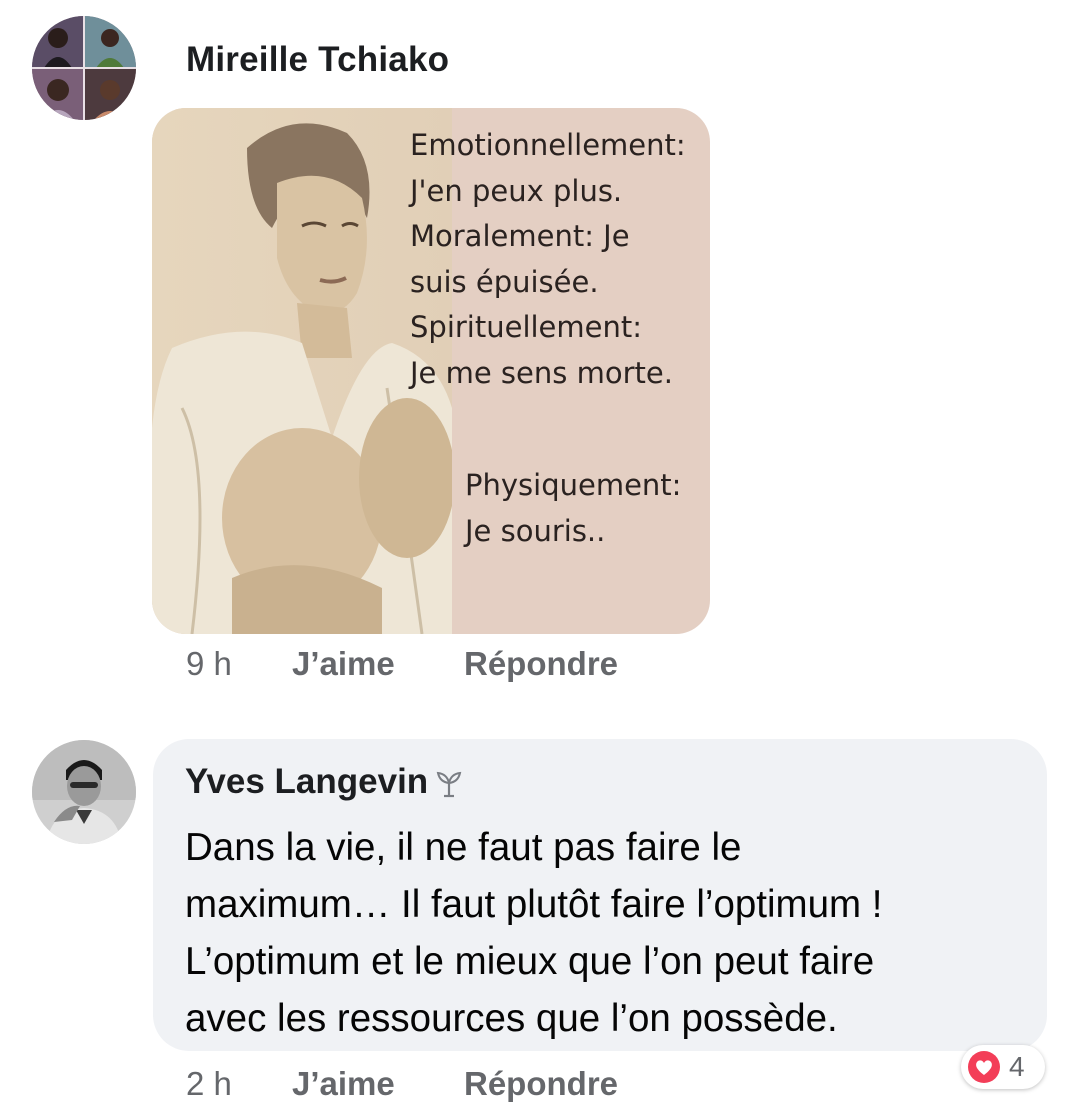 This screenshot has width=1079, height=1107. What do you see at coordinates (526, 327) in the screenshot?
I see `quote-line: Spirituellement:` at bounding box center [526, 327].